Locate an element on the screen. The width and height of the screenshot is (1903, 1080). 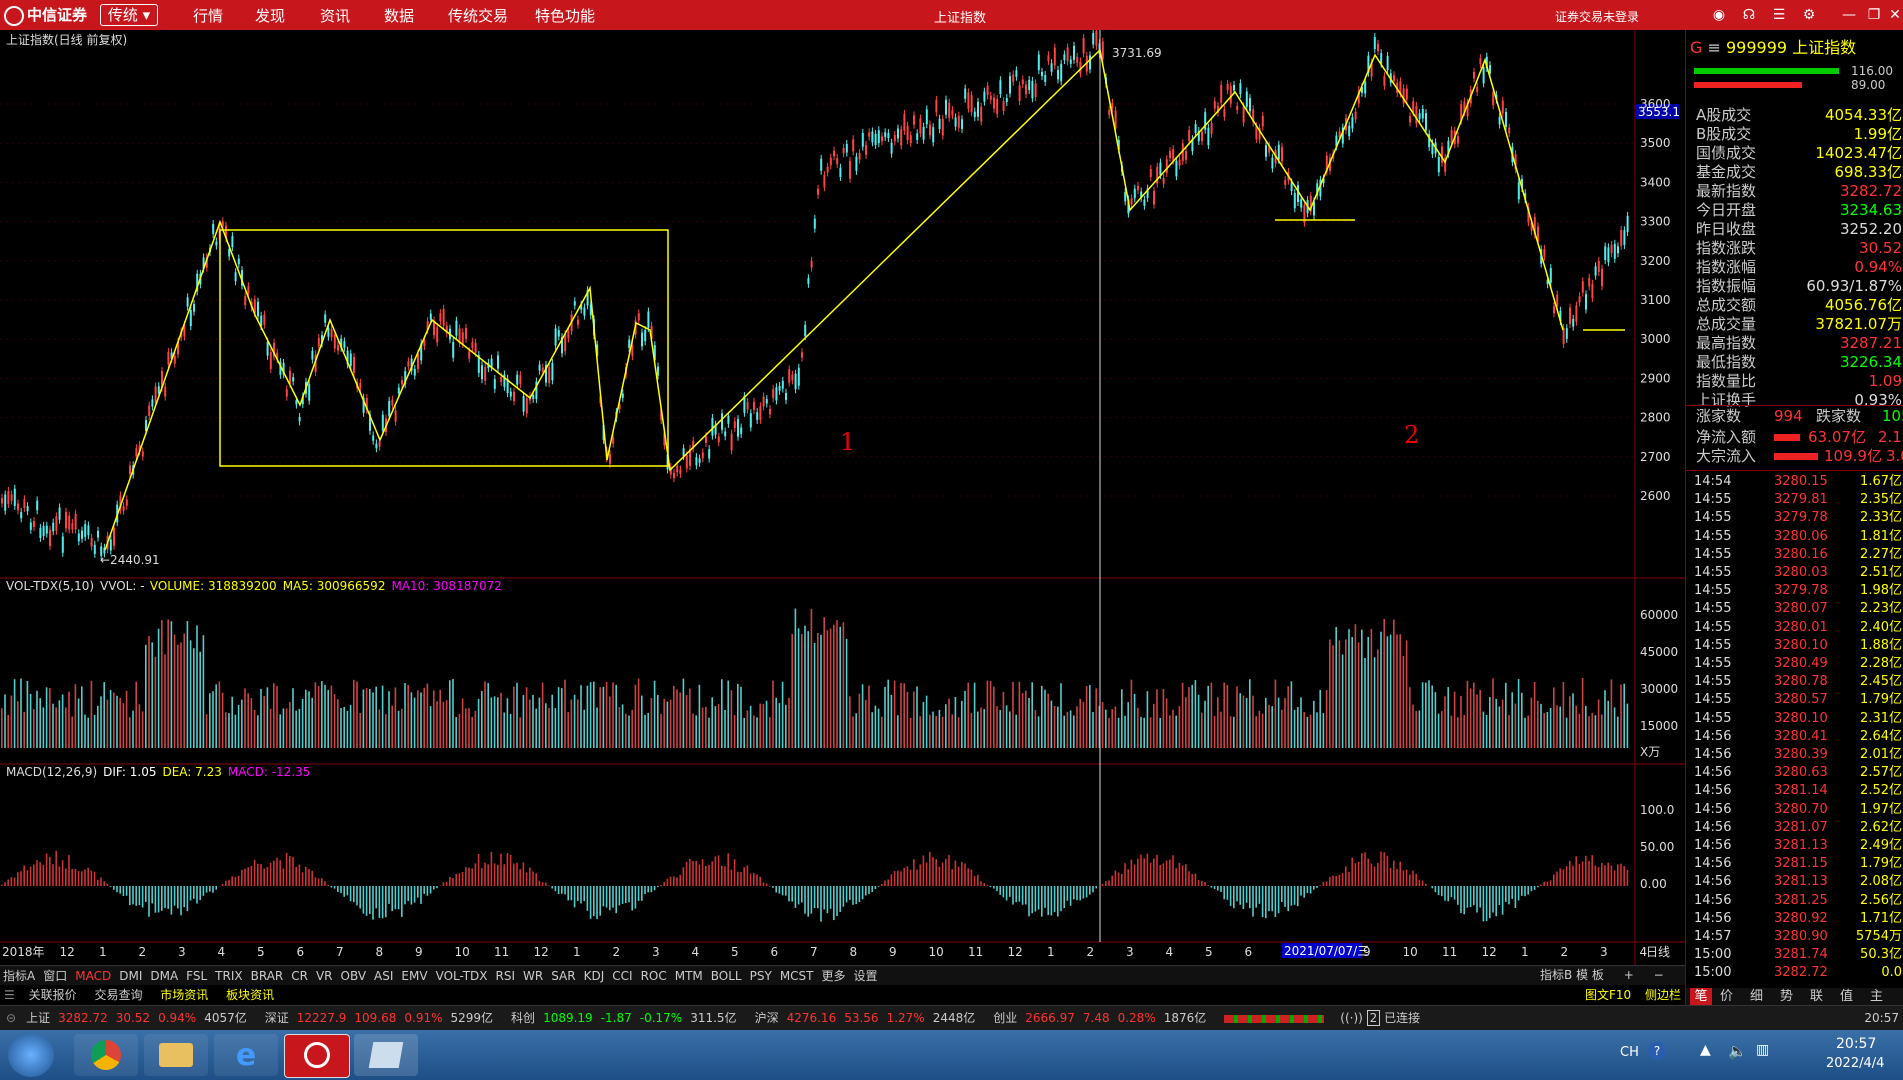
period-label: 日线 is located at coordinates (1658, 952).